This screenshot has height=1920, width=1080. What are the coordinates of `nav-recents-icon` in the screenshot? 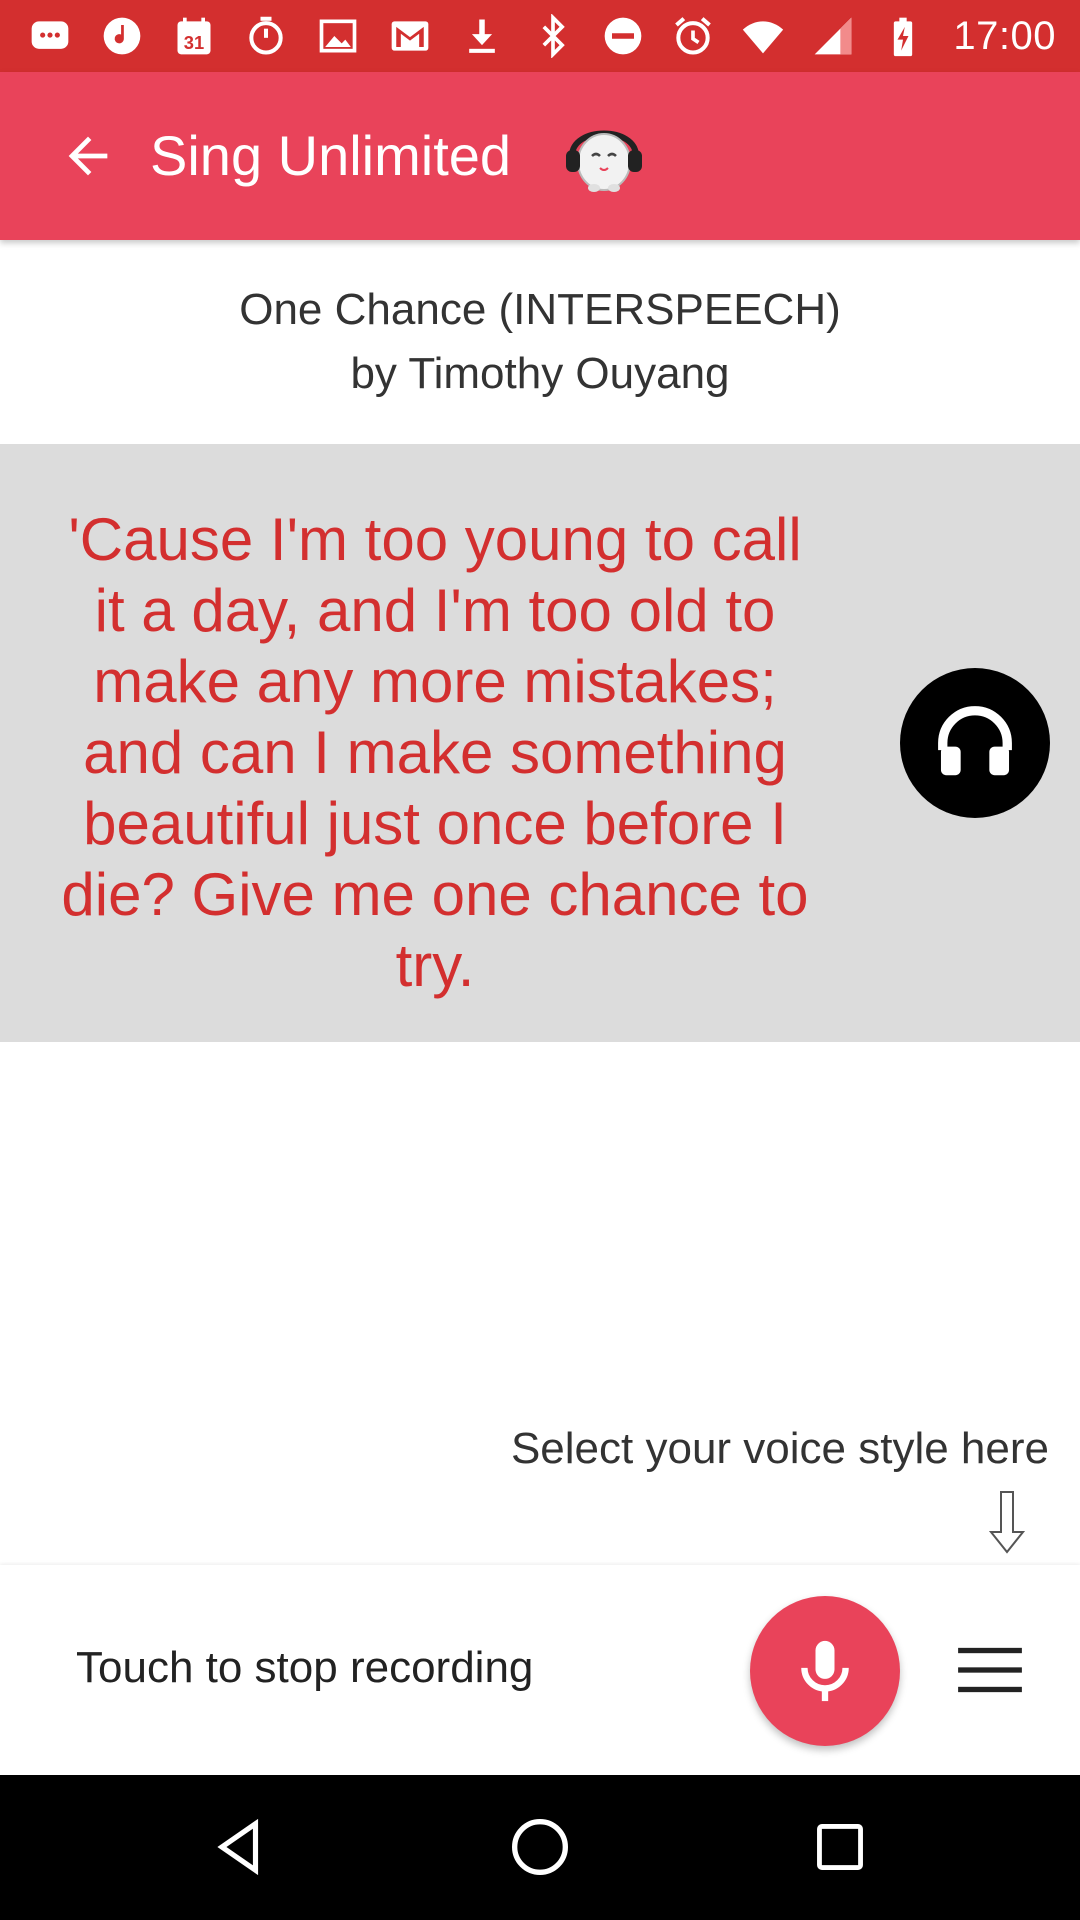 It's located at (840, 1847).